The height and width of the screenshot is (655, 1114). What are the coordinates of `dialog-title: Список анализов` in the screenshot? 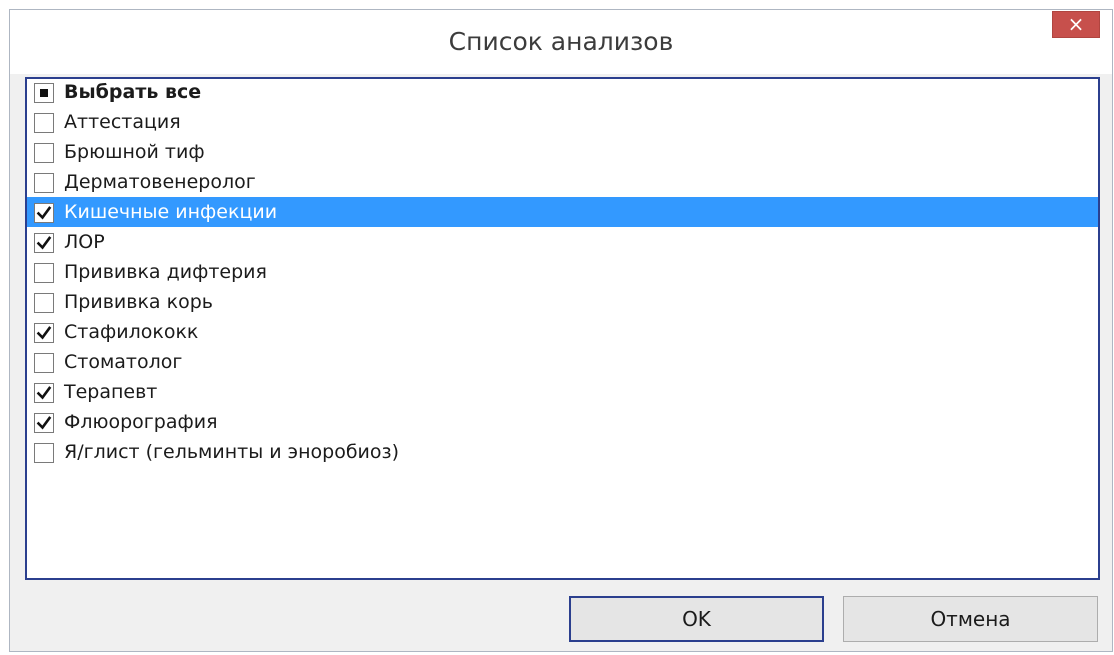 It's located at (561, 41).